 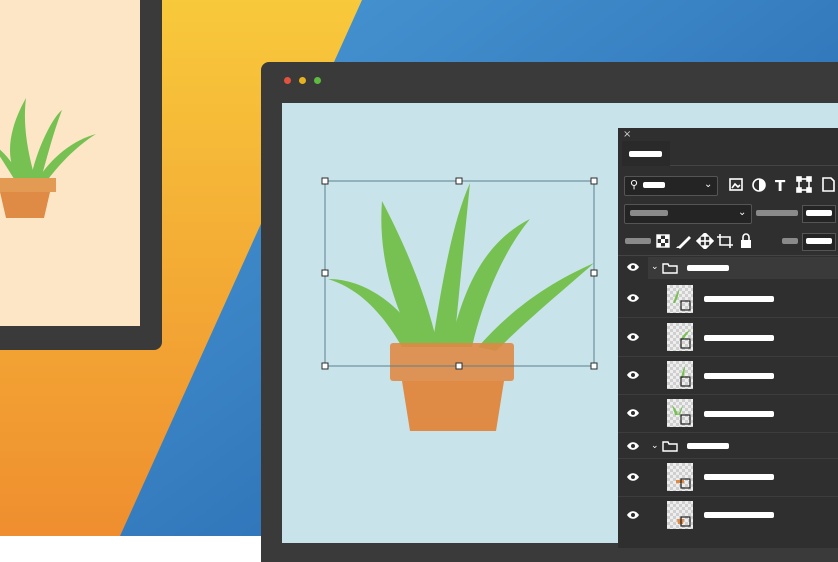 I want to click on layers-tab-label, so click(x=645, y=154).